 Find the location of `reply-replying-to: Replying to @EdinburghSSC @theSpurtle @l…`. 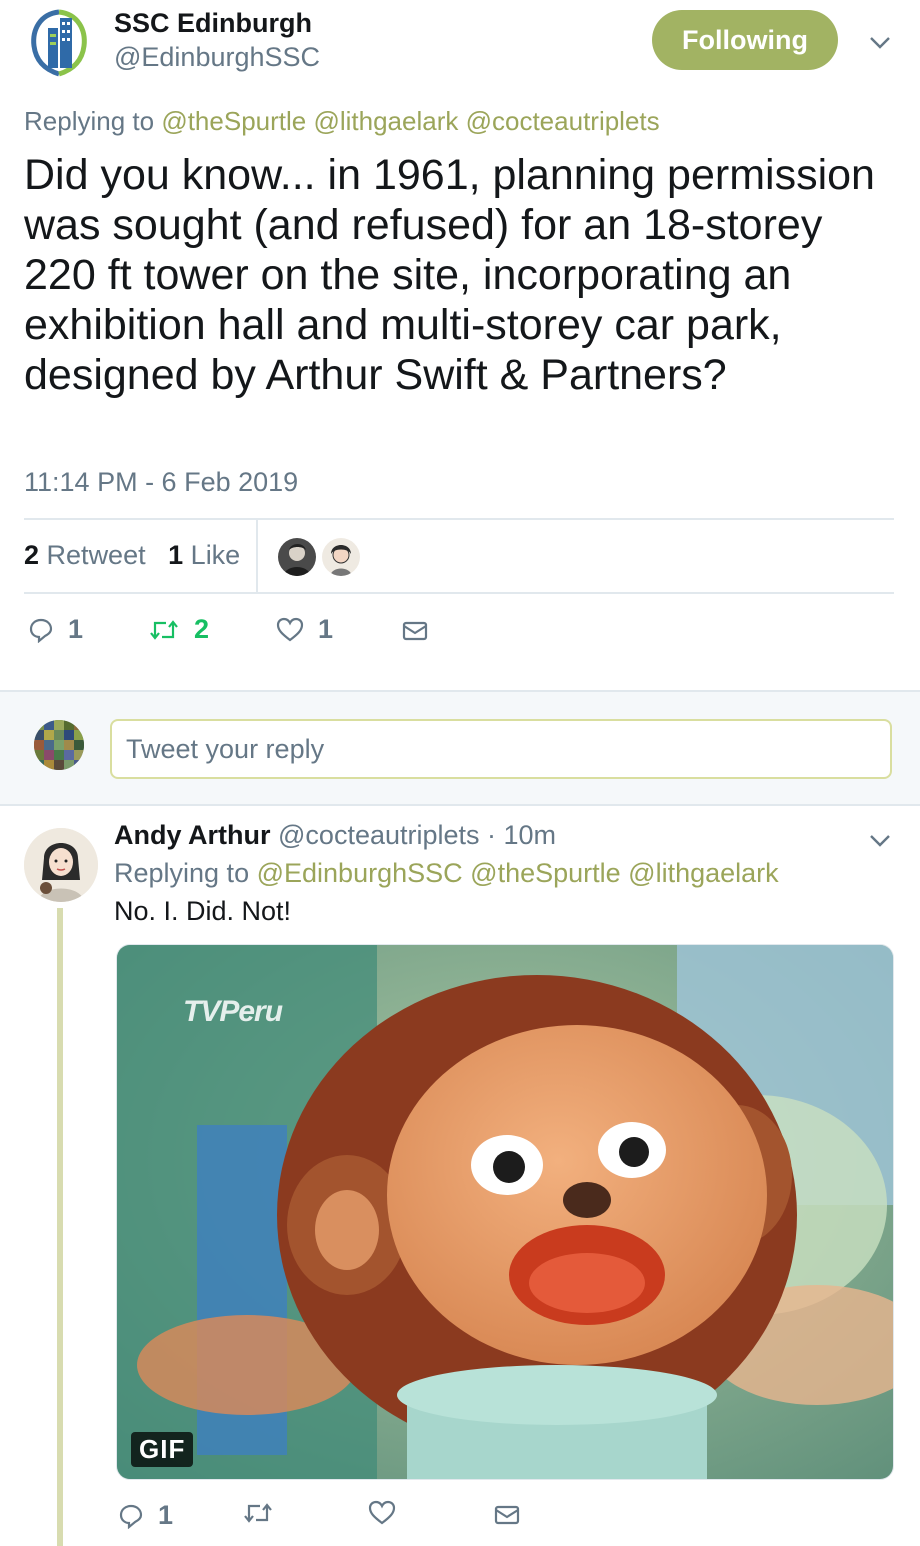

reply-replying-to: Replying to @EdinburghSSC @theSpurtle @l… is located at coordinates (446, 873).